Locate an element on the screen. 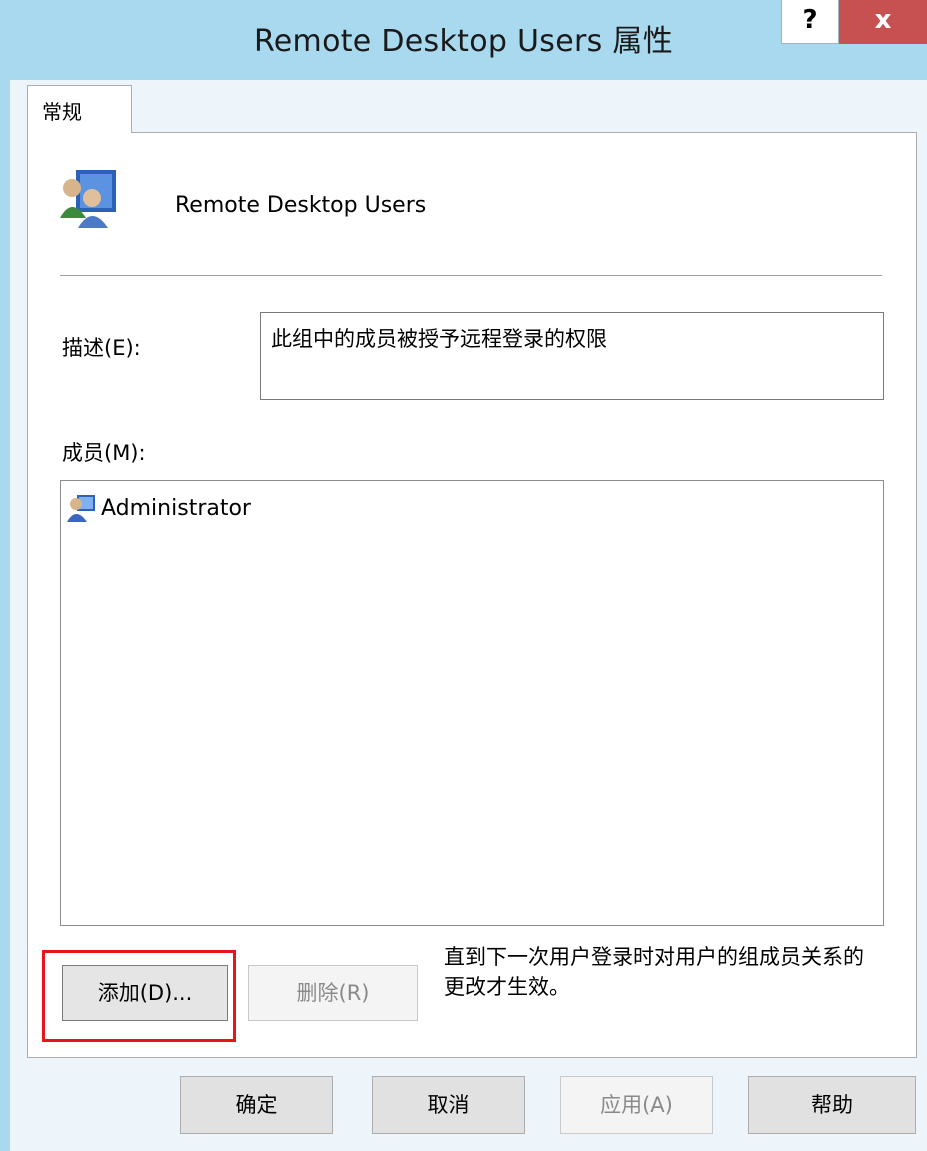 This screenshot has height=1151, width=927. help-button: 帮助 is located at coordinates (832, 1105).